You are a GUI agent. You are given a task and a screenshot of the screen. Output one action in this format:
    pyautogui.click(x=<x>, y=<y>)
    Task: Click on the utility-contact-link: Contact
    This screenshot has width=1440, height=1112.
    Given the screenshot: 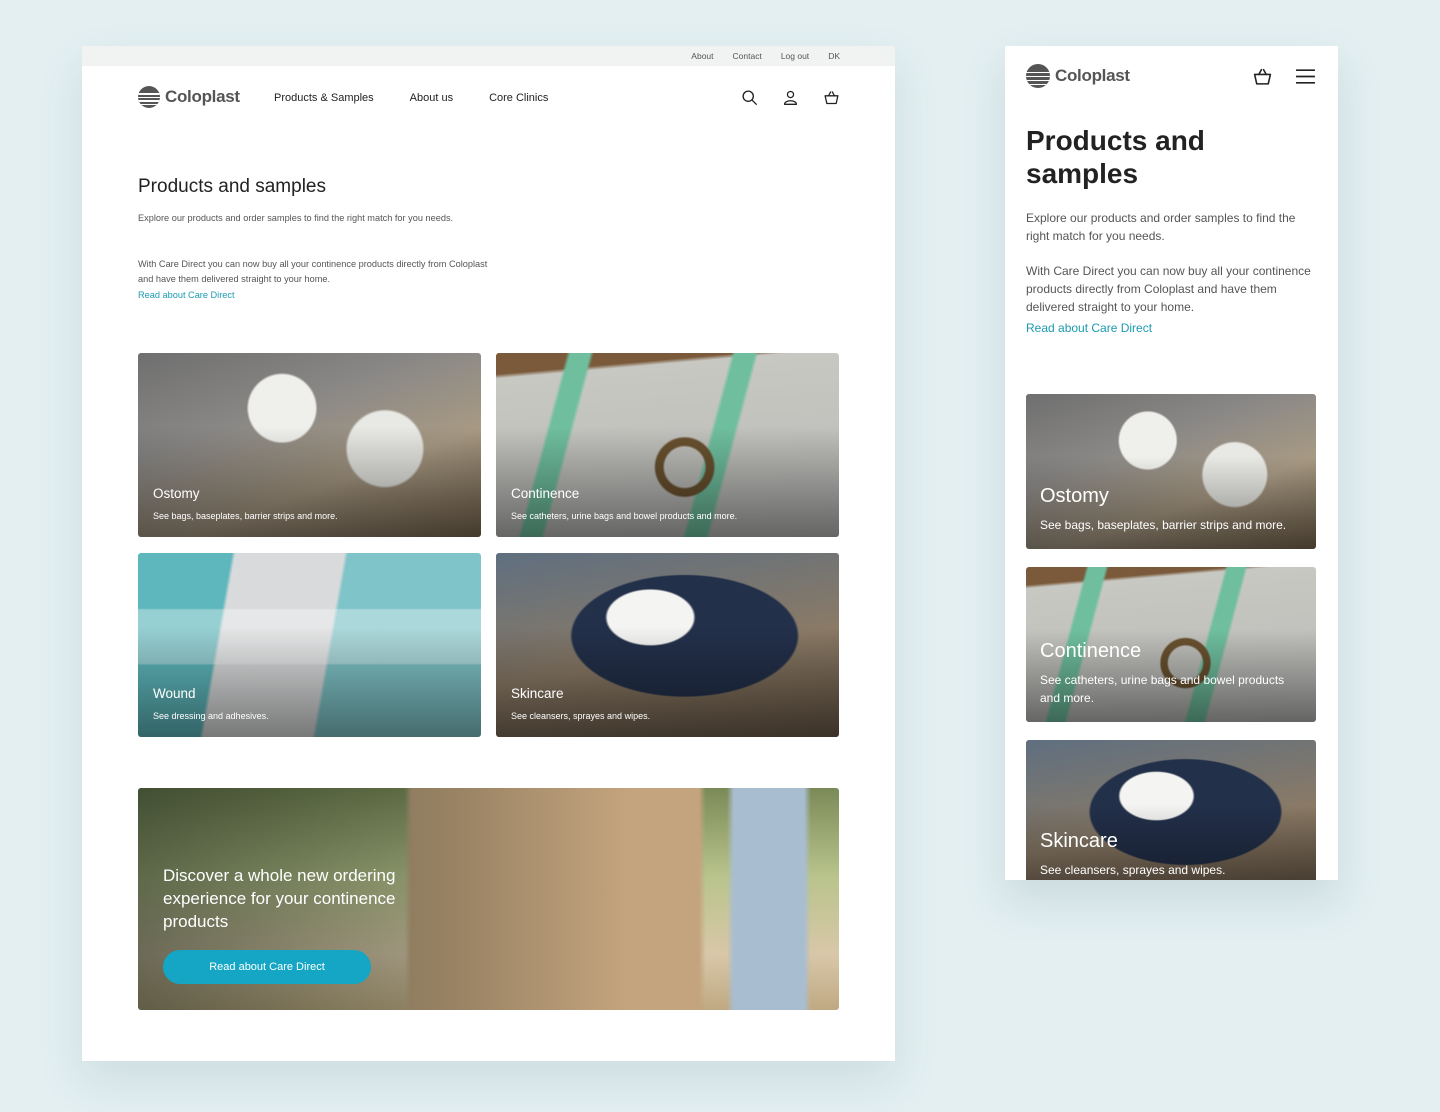 What is the action you would take?
    pyautogui.click(x=747, y=56)
    